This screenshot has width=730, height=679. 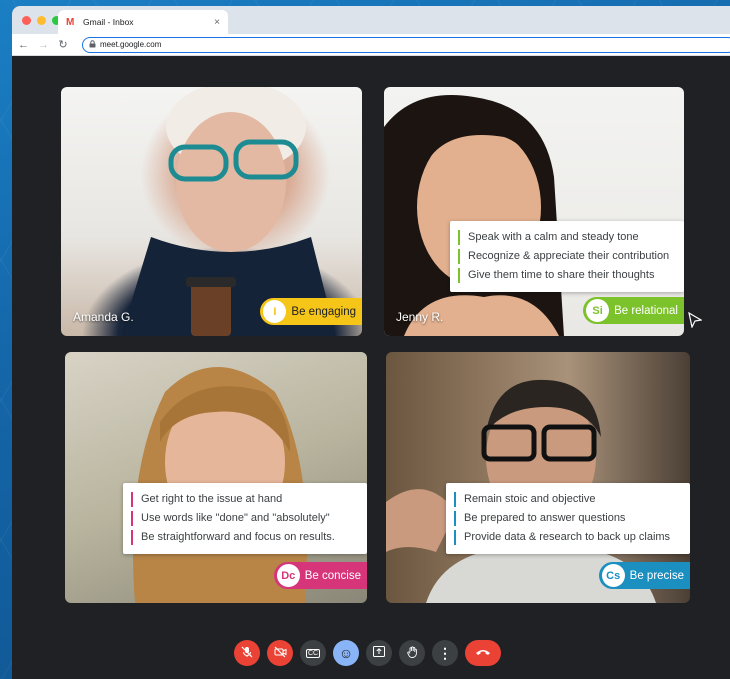 I want to click on emoji-button: ☺, so click(x=346, y=653).